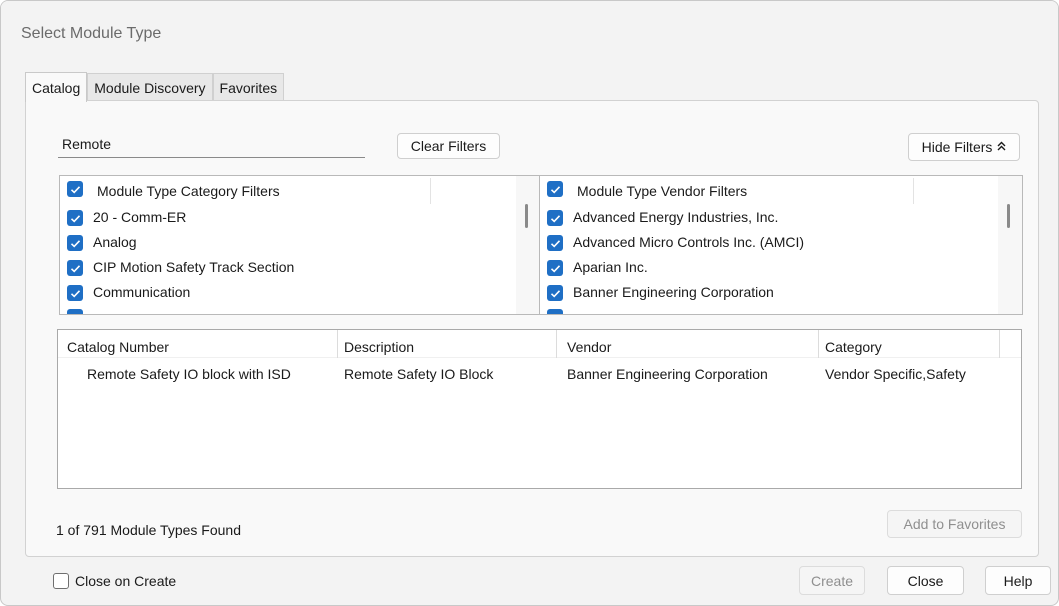 This screenshot has width=1059, height=606. Describe the element at coordinates (248, 87) in the screenshot. I see `tab-favorites: Favorites` at that location.